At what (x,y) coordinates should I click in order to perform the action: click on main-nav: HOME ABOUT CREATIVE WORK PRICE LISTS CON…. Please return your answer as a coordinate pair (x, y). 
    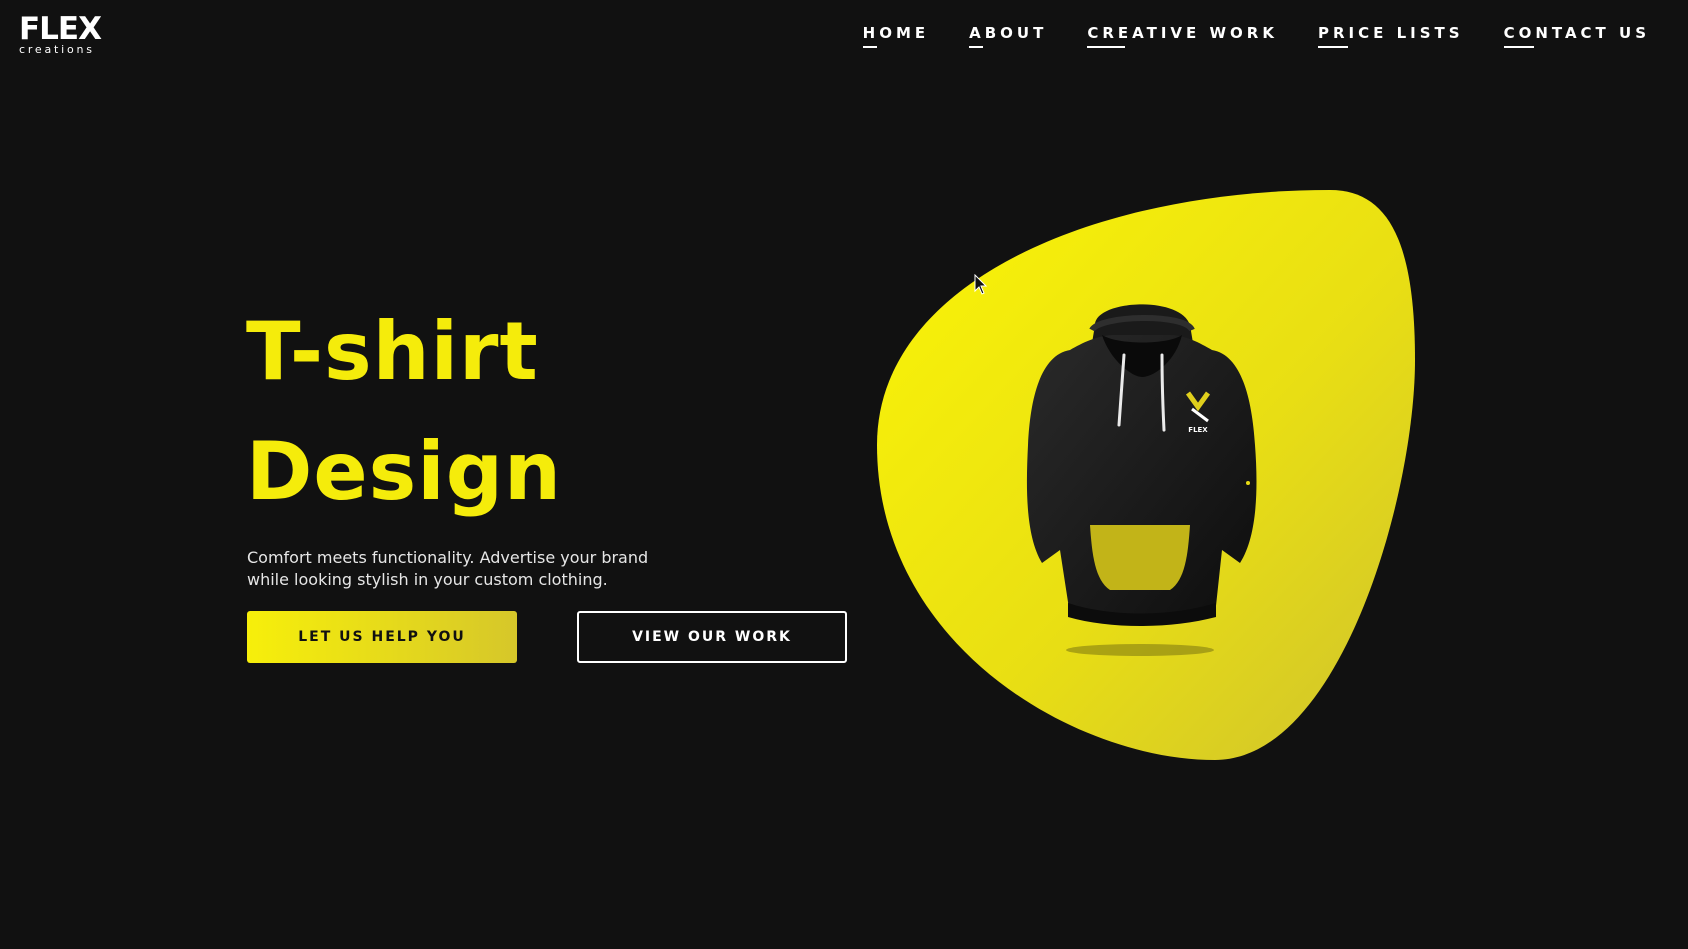
    Looking at the image, I should click on (1236, 36).